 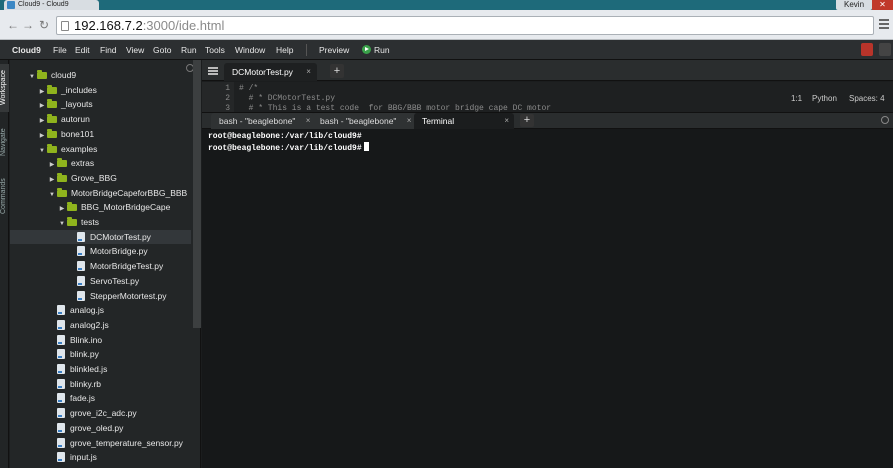 What do you see at coordinates (885, 120) in the screenshot?
I see `terminal-settings-icon` at bounding box center [885, 120].